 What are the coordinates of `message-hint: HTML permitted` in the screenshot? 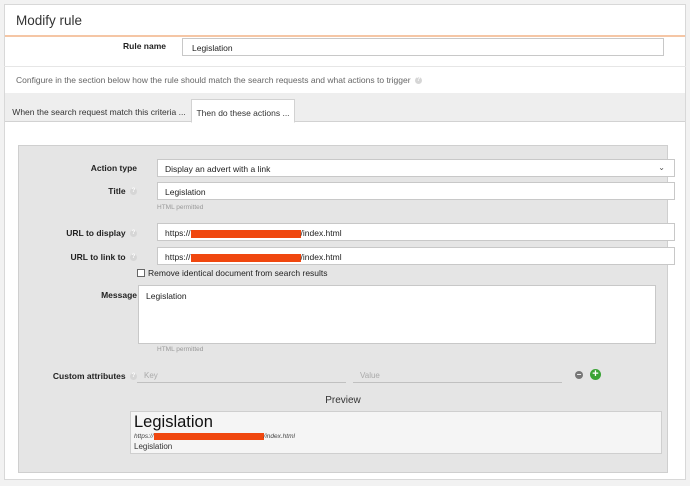 It's located at (180, 349).